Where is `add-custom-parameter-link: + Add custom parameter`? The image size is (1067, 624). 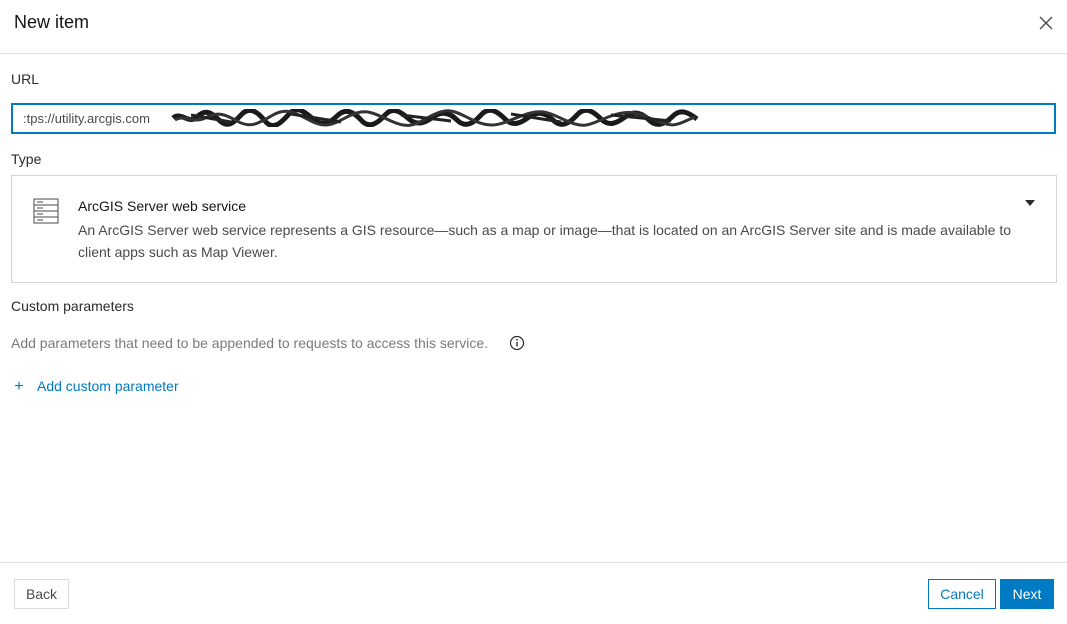 add-custom-parameter-link: + Add custom parameter is located at coordinates (95, 387).